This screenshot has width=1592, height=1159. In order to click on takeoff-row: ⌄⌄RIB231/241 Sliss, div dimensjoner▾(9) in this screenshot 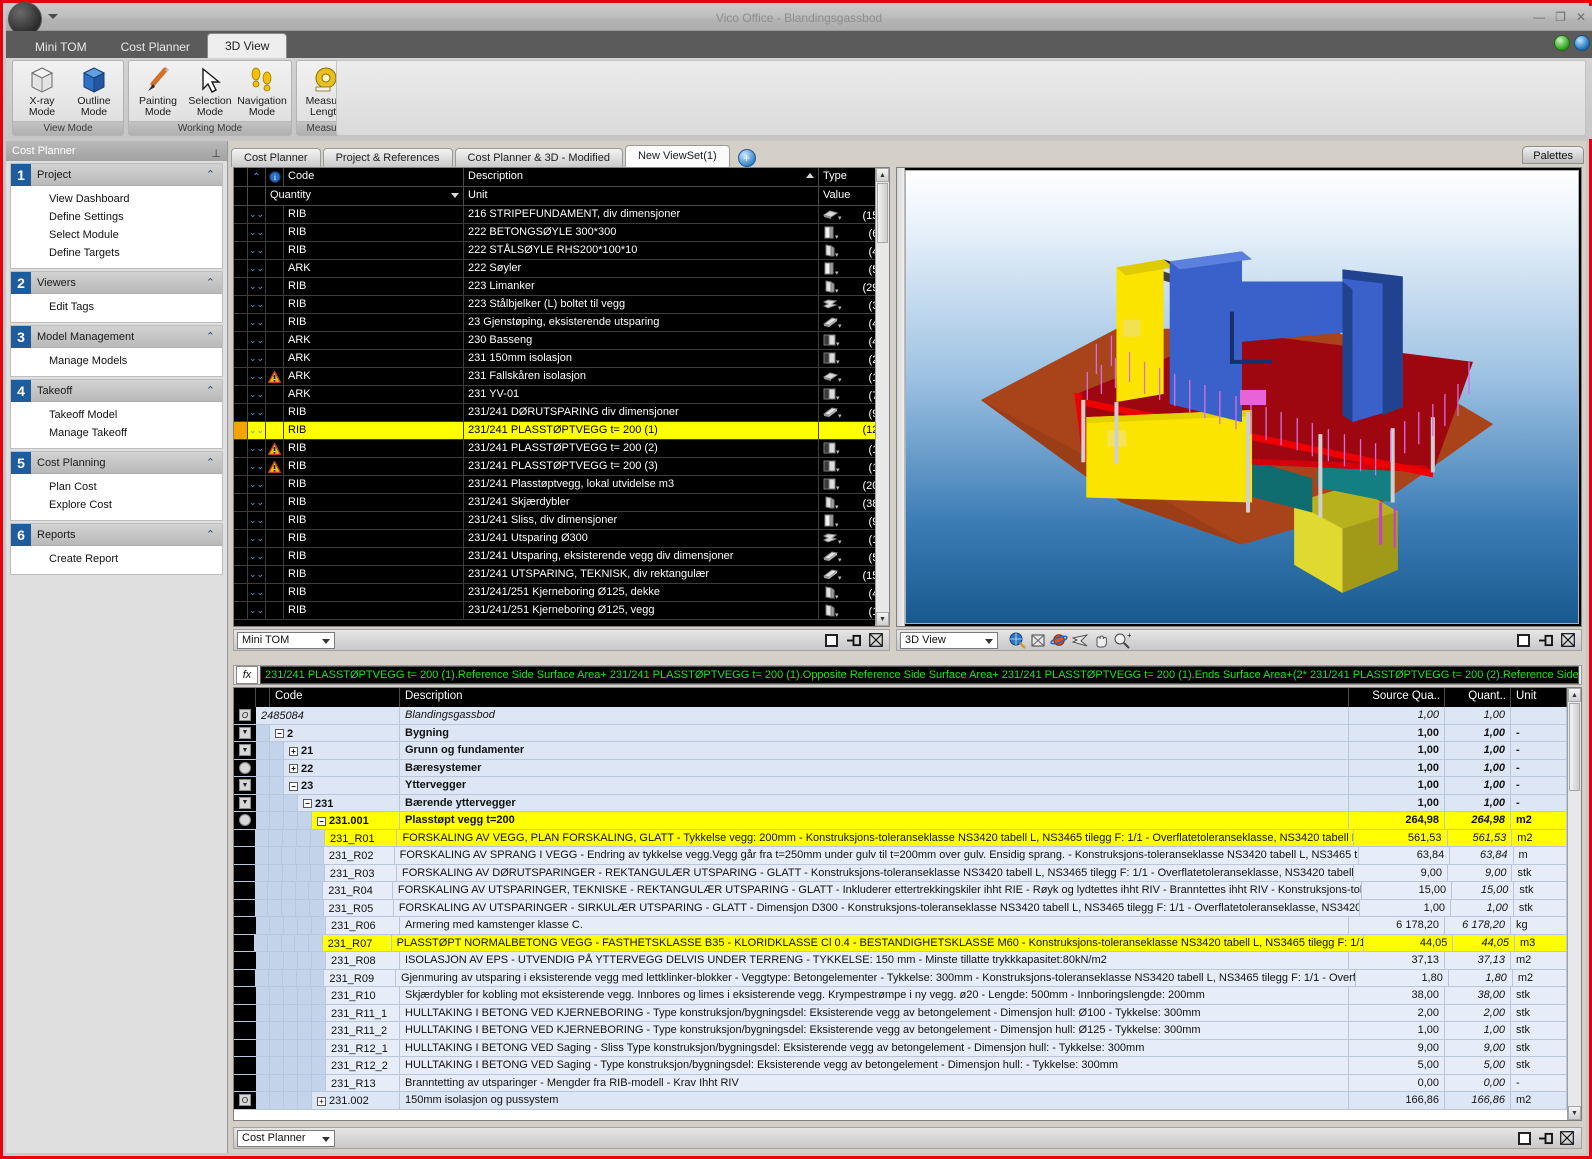, I will do `click(561, 521)`.